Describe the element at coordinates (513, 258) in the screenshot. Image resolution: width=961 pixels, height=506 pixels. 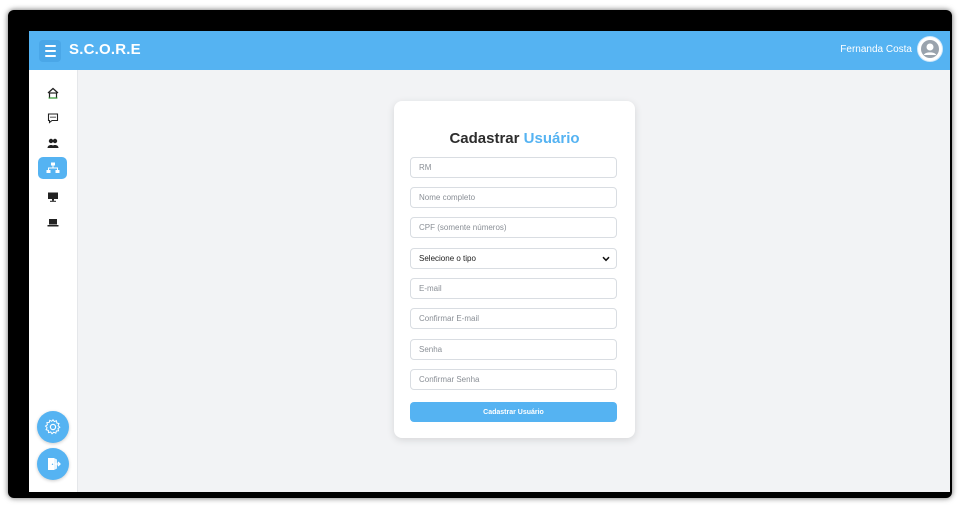
I see `user-type-select: Selecione o tipo` at that location.